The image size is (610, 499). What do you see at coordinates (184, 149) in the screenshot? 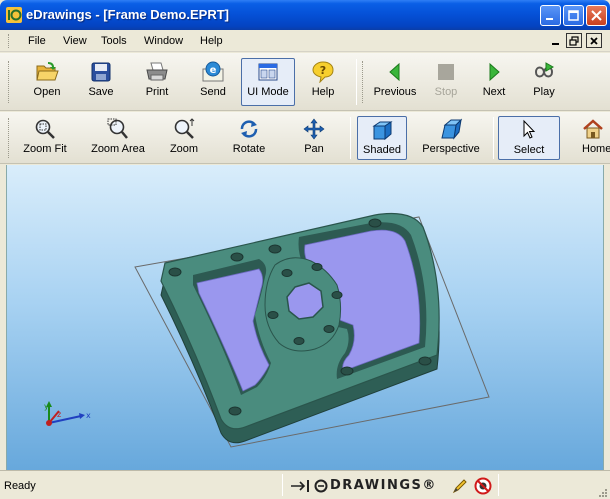
I see `zoom-label: Zoom` at bounding box center [184, 149].